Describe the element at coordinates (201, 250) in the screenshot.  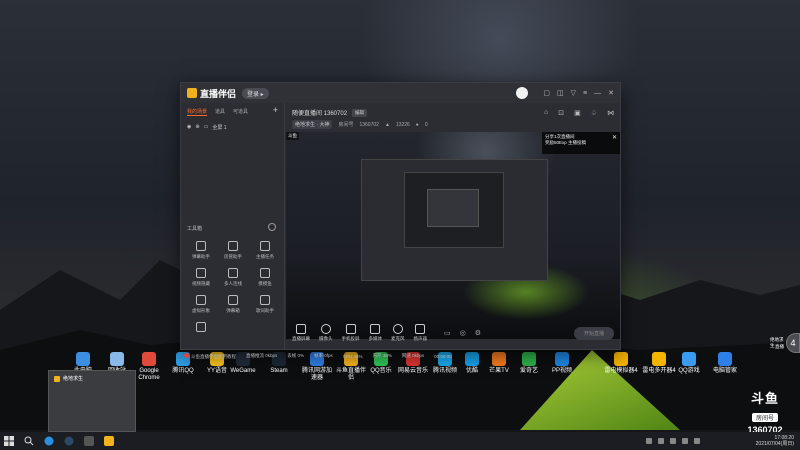
I see `tool-danmaku: 弹幕助手` at that location.